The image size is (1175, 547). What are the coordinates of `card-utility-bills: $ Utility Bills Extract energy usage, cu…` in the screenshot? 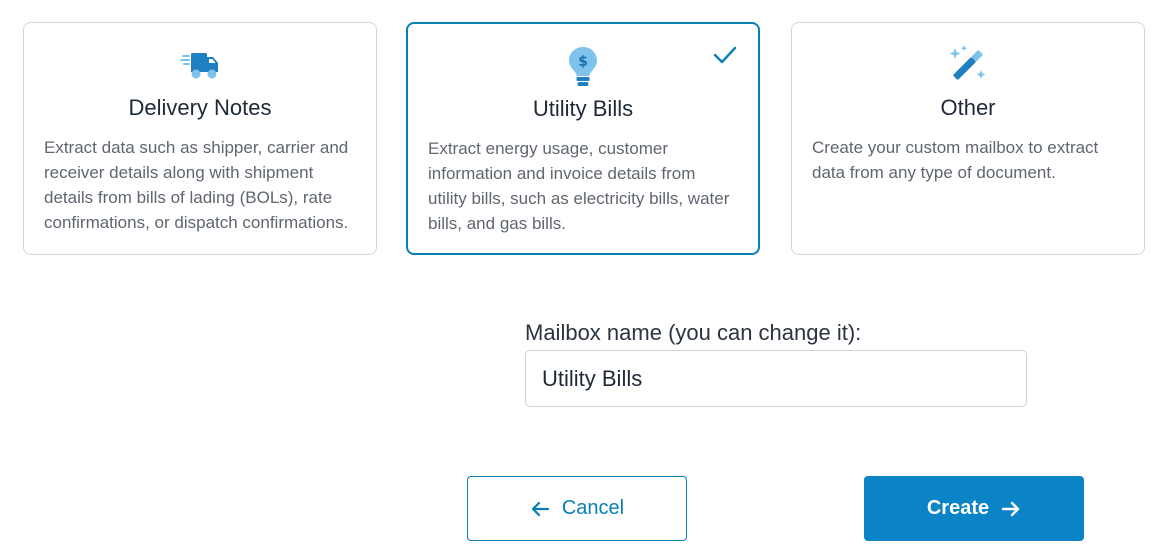 It's located at (583, 138).